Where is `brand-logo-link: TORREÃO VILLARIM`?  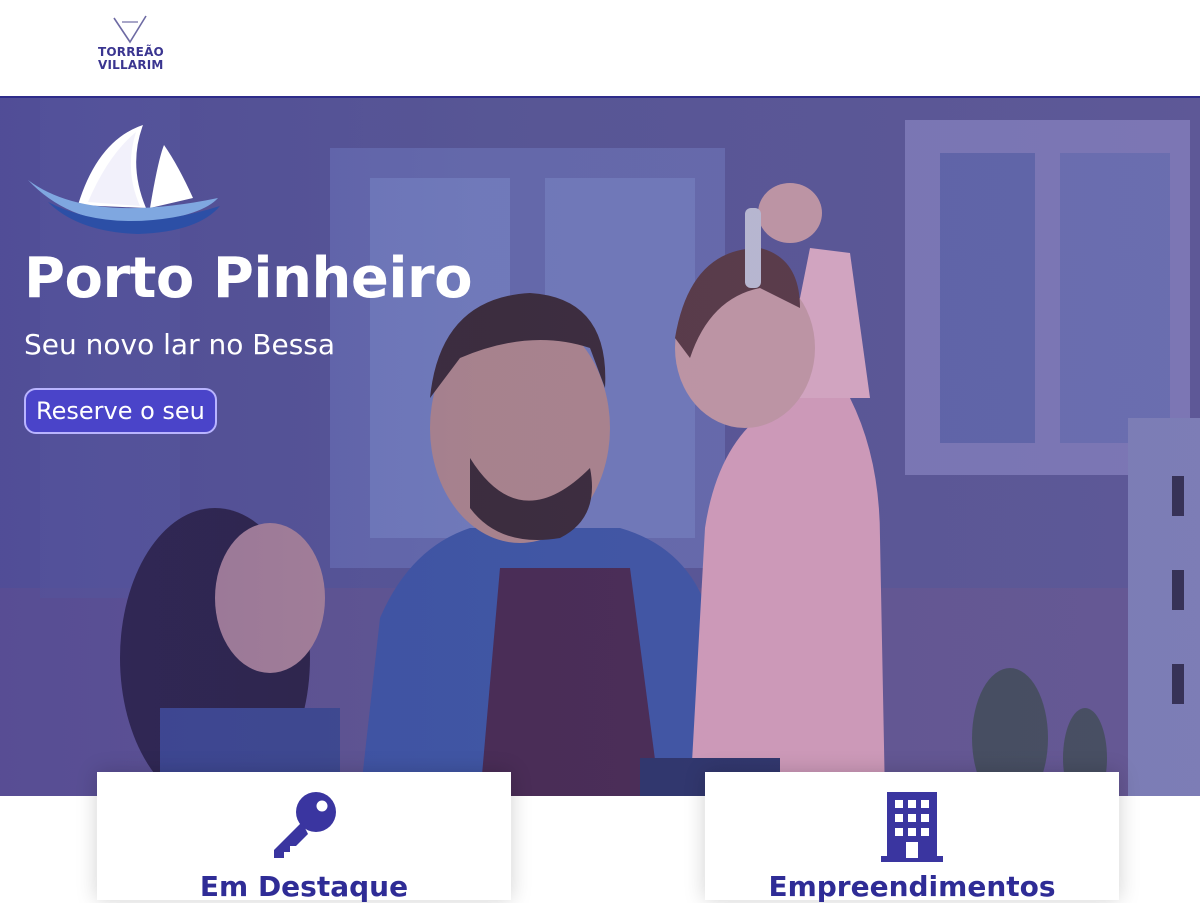
brand-logo-link: TORREÃO VILLARIM is located at coordinates (131, 48).